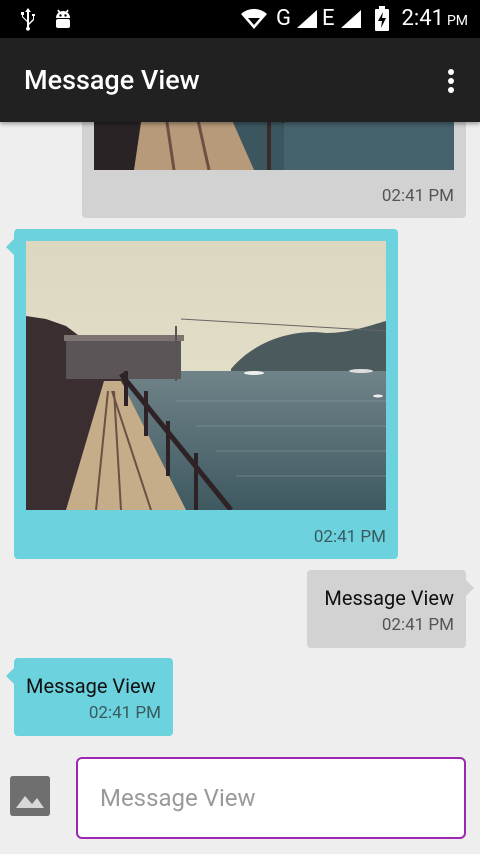 The height and width of the screenshot is (854, 480). I want to click on more-vert-icon, so click(451, 81).